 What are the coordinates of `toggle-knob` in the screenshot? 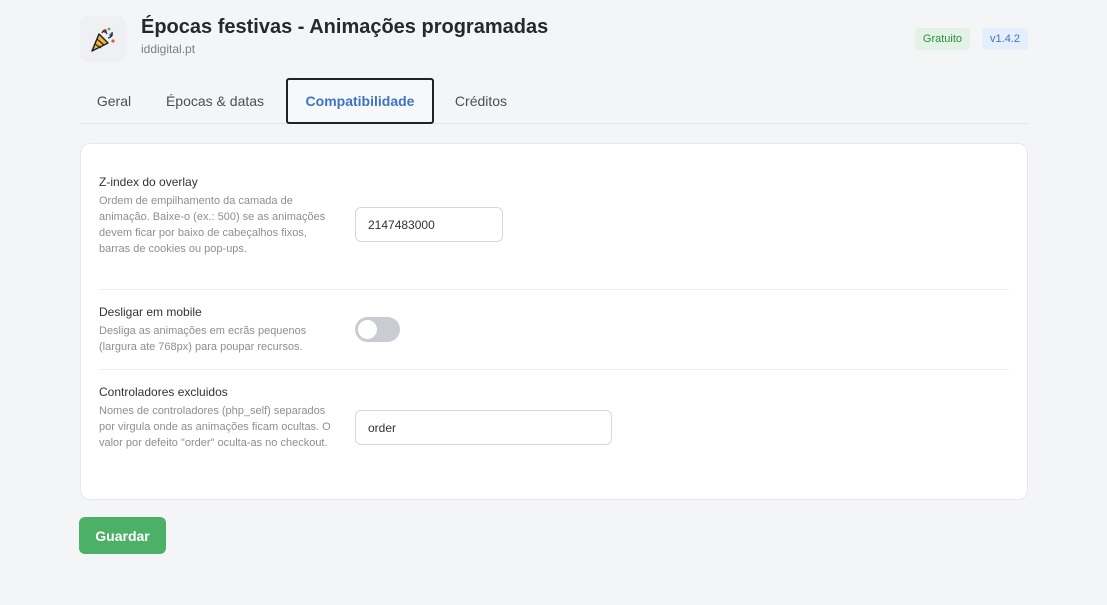 It's located at (367, 329).